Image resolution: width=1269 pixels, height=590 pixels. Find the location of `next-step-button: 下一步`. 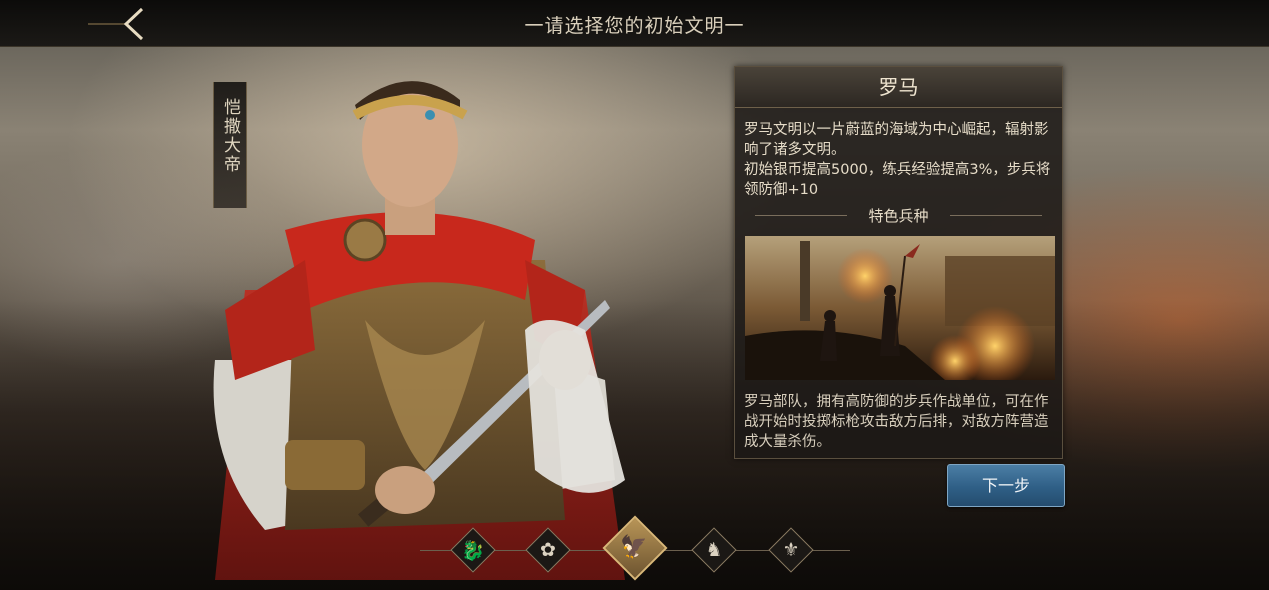

next-step-button: 下一步 is located at coordinates (1006, 485).